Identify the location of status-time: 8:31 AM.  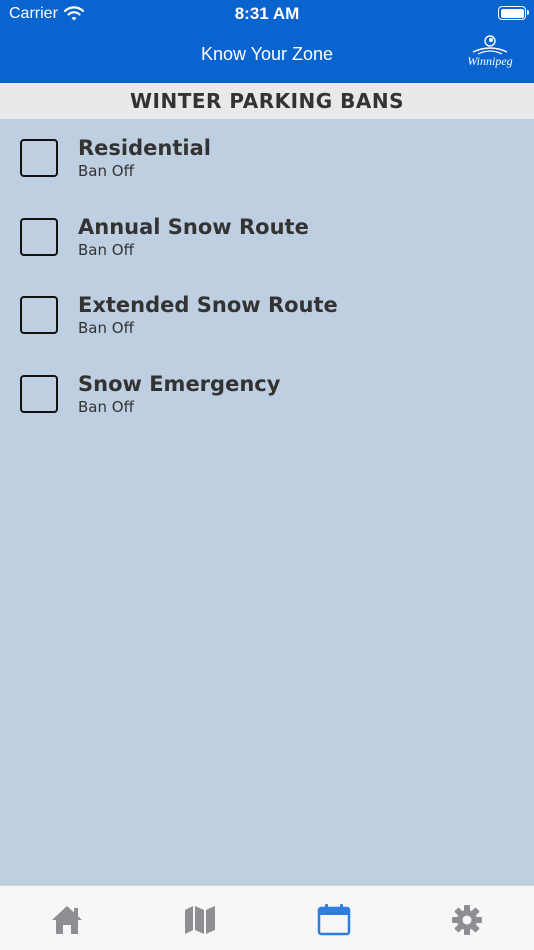
(267, 13).